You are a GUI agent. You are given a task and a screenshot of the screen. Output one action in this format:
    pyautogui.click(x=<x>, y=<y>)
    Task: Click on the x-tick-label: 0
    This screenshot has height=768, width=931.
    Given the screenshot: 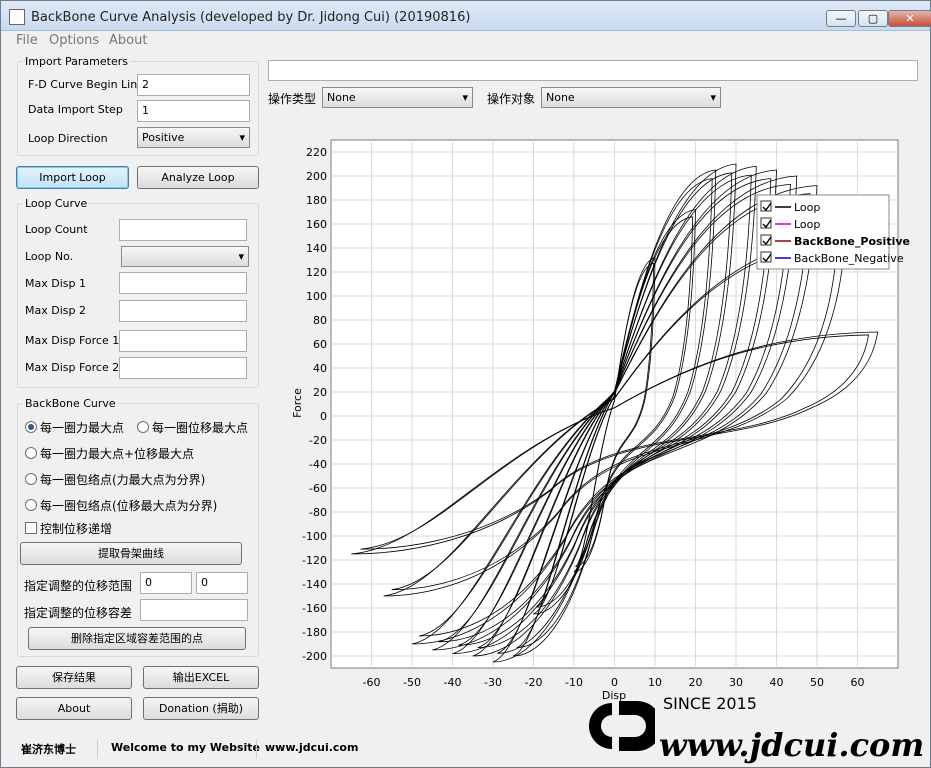 What is the action you would take?
    pyautogui.click(x=614, y=682)
    